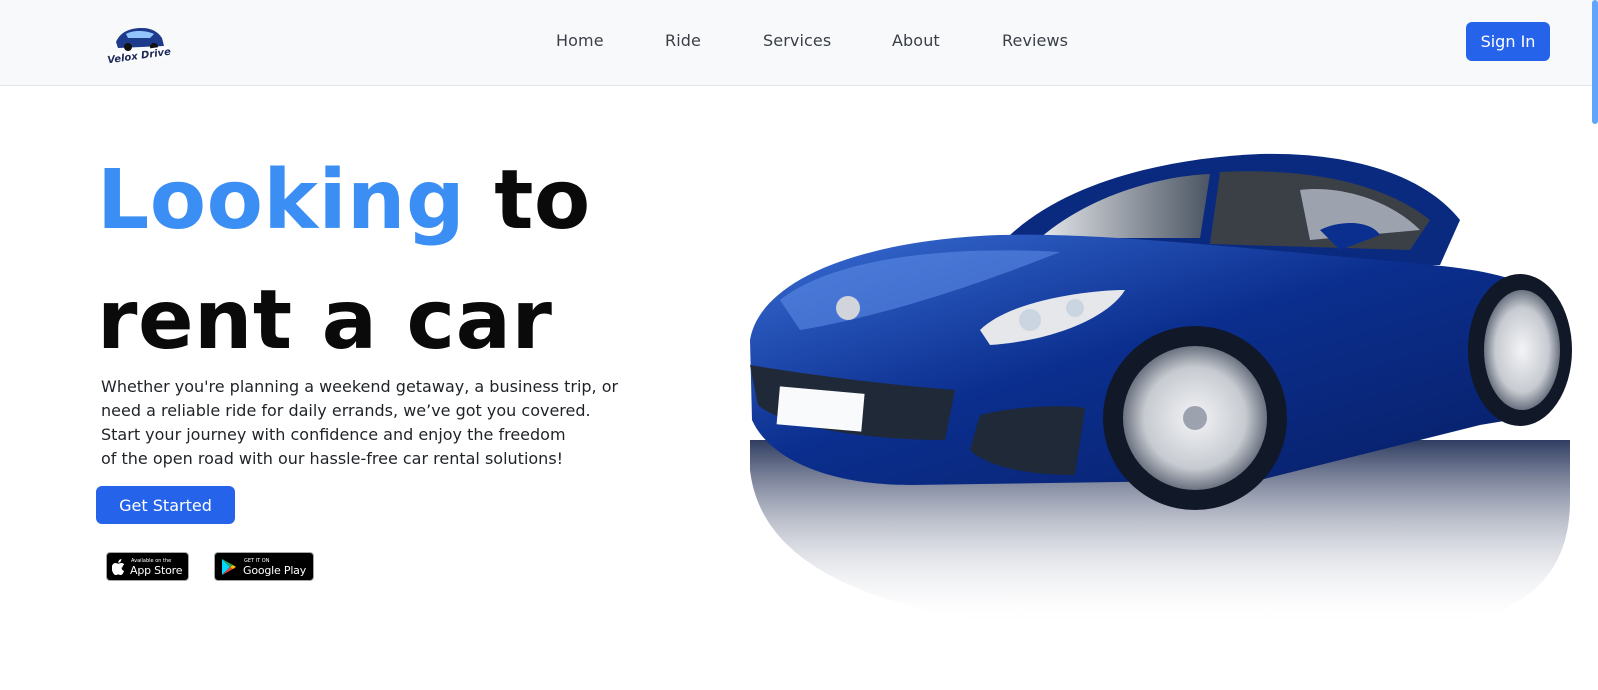 The image size is (1598, 690). I want to click on hero-title-line1: Looking to, so click(344, 201).